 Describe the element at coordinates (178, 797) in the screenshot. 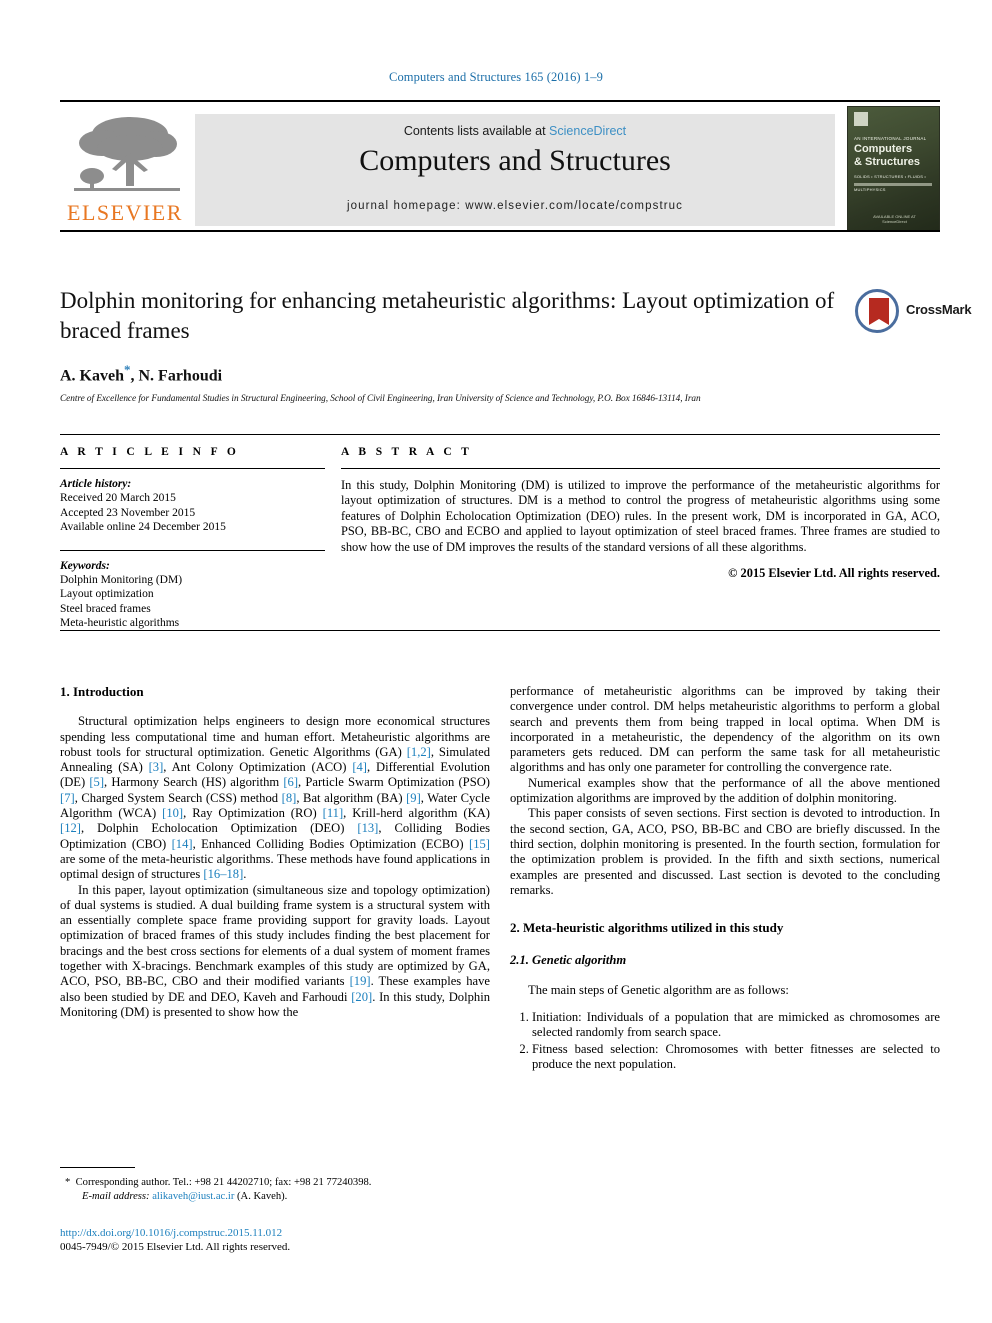

I see `intro-p1-seg: , Charged System Search (CSS) method` at that location.